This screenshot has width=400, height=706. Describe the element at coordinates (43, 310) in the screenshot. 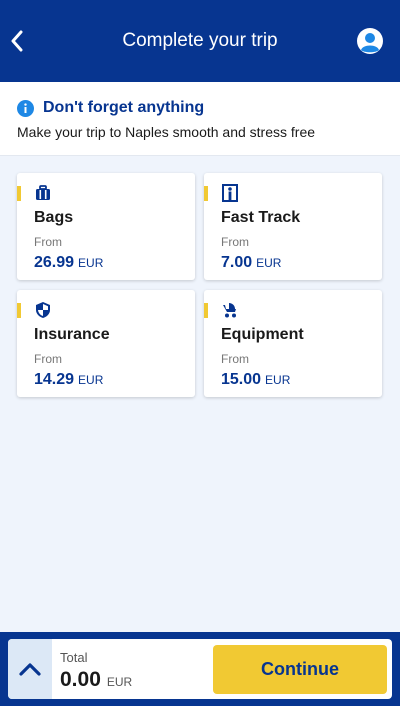

I see `shield-icon` at that location.